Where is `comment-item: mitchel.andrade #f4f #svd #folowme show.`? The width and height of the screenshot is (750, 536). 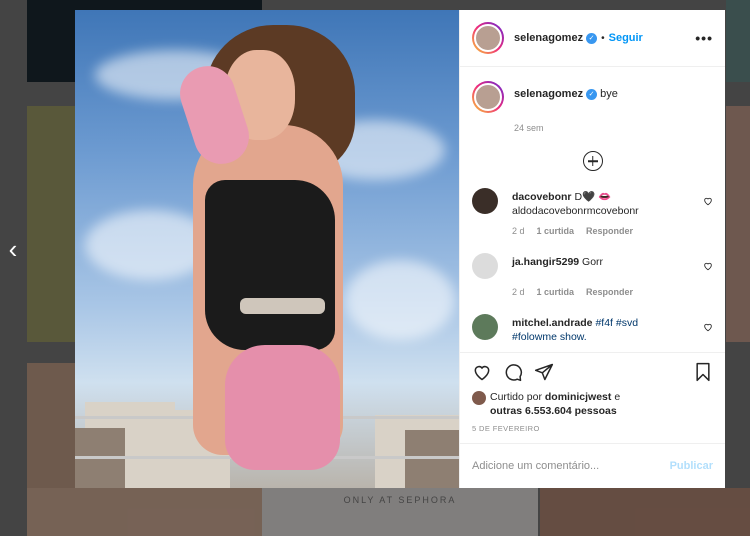 comment-item: mitchel.andrade #f4f #svd #folowme show. is located at coordinates (592, 329).